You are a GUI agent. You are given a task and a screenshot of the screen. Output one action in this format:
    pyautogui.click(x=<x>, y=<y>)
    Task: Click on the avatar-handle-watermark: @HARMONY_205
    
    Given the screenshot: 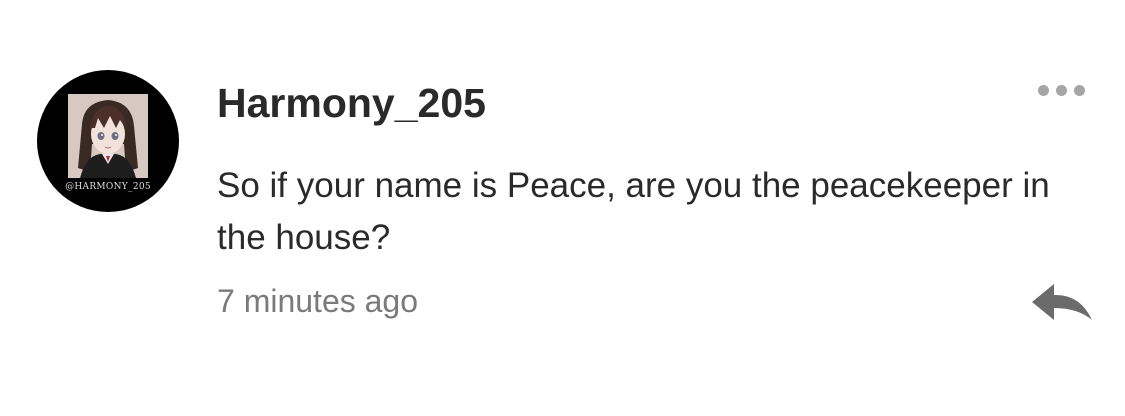 What is the action you would take?
    pyautogui.click(x=108, y=187)
    